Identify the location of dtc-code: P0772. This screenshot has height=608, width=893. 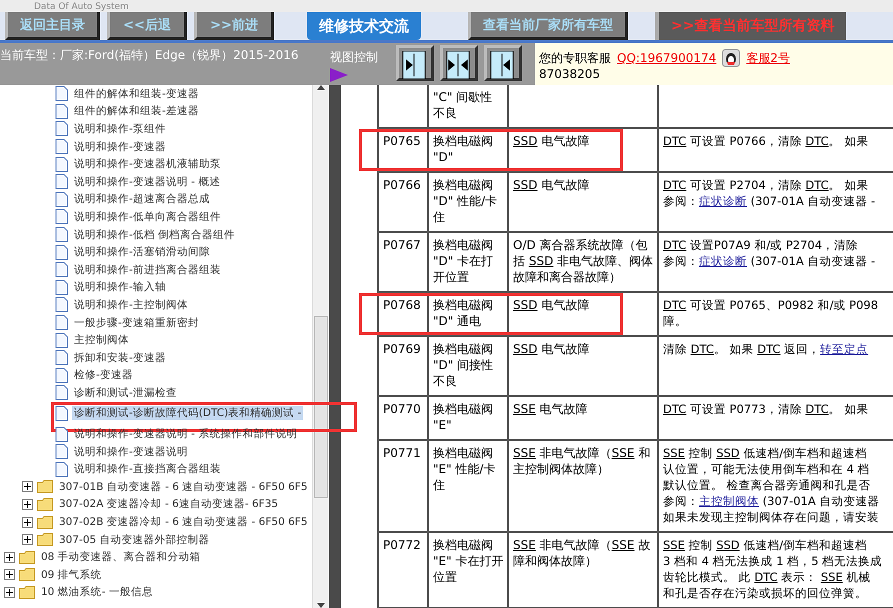
(402, 545).